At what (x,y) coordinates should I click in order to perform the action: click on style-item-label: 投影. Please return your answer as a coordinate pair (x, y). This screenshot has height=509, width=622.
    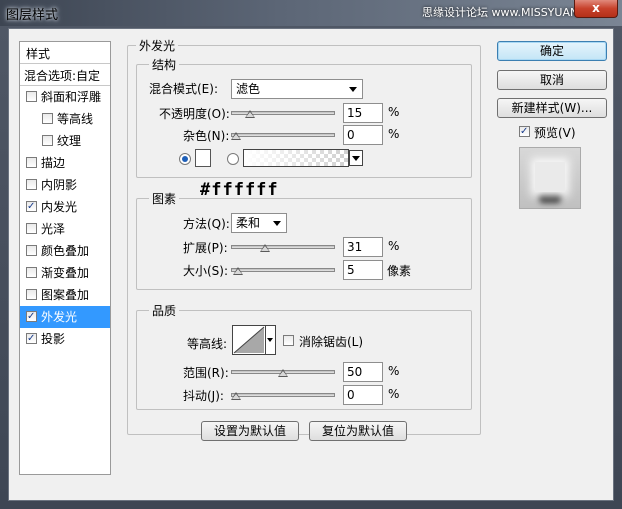
    Looking at the image, I should click on (53, 339).